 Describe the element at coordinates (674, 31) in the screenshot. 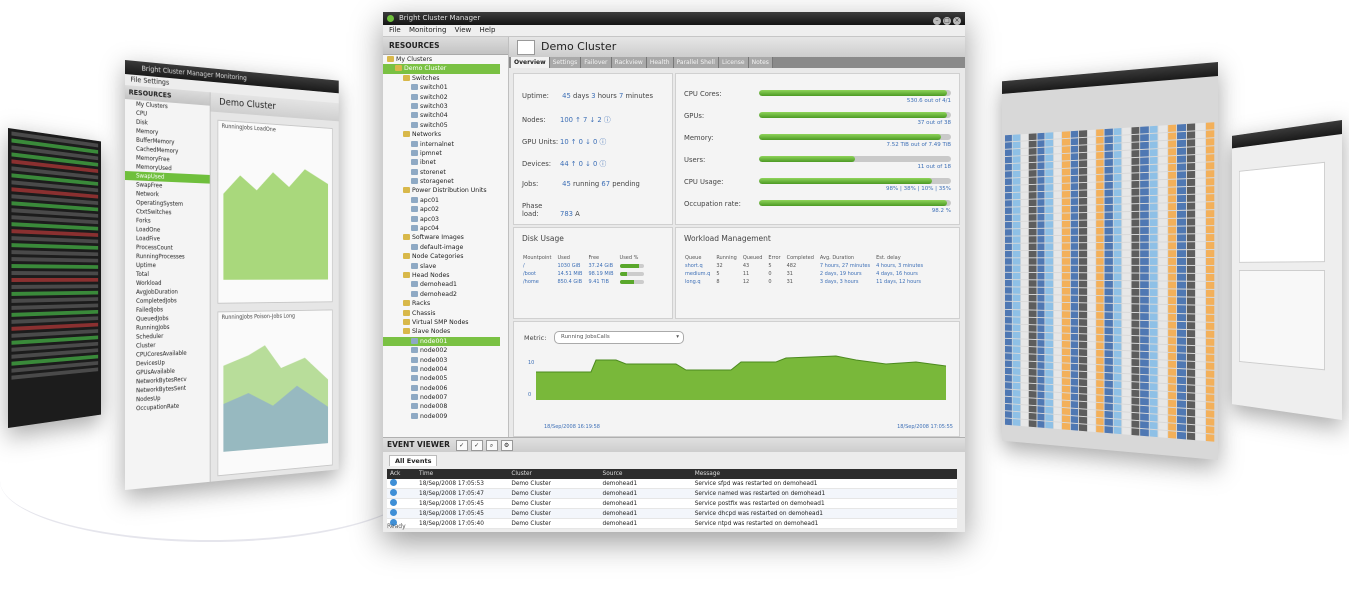

I see `menu-bar: File Monitoring View Help` at that location.